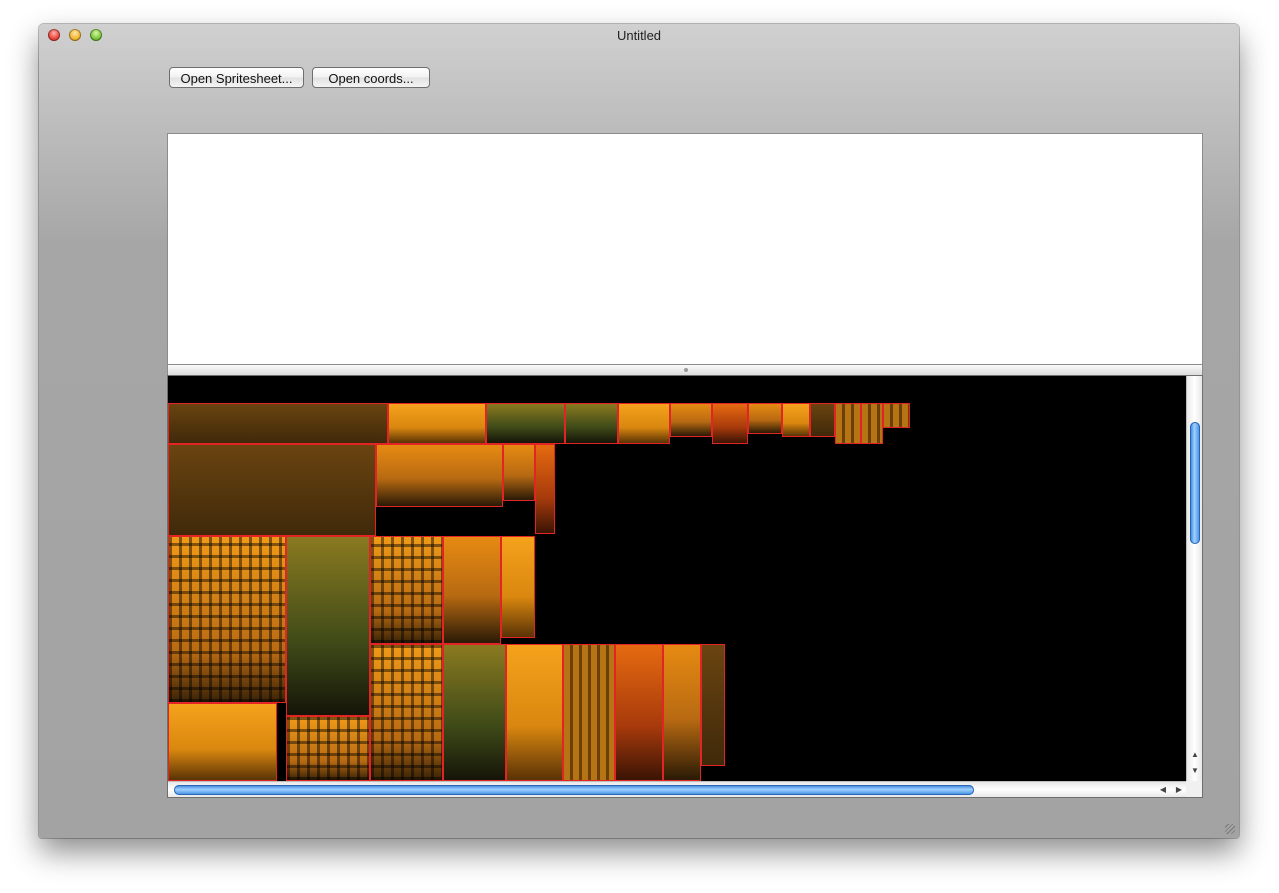 This screenshot has width=1279, height=893. I want to click on chevron-down-icon: ▼, so click(1195, 771).